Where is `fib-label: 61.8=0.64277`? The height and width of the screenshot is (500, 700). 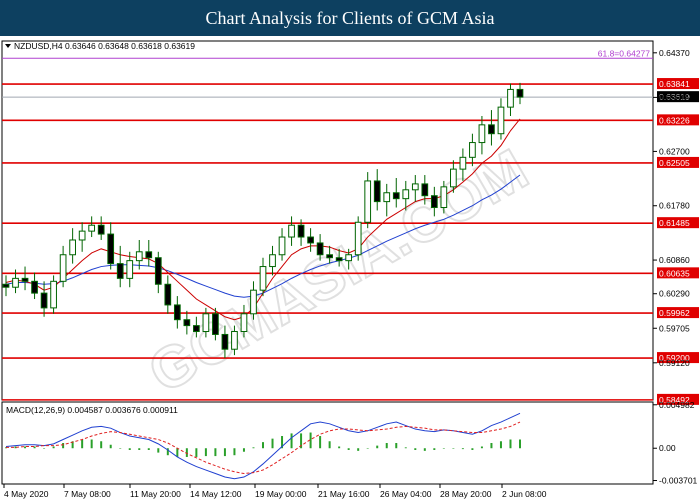 fib-label: 61.8=0.64277 is located at coordinates (624, 53).